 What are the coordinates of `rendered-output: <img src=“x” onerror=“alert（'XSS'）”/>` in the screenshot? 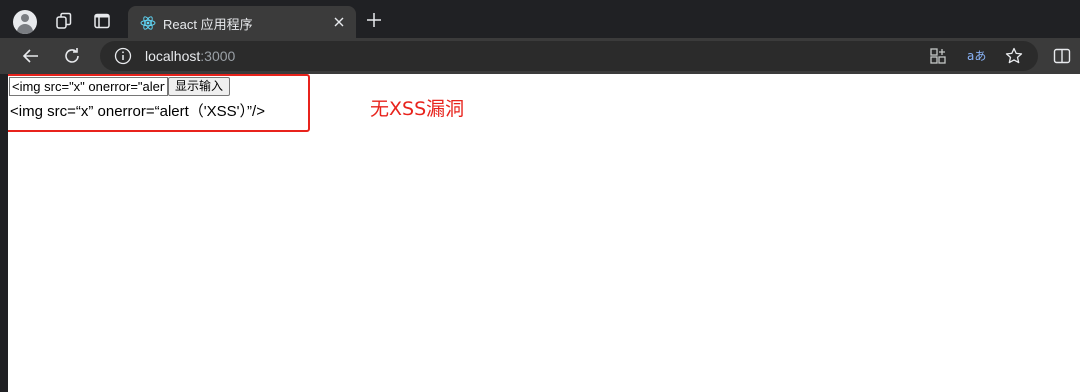 It's located at (137, 111).